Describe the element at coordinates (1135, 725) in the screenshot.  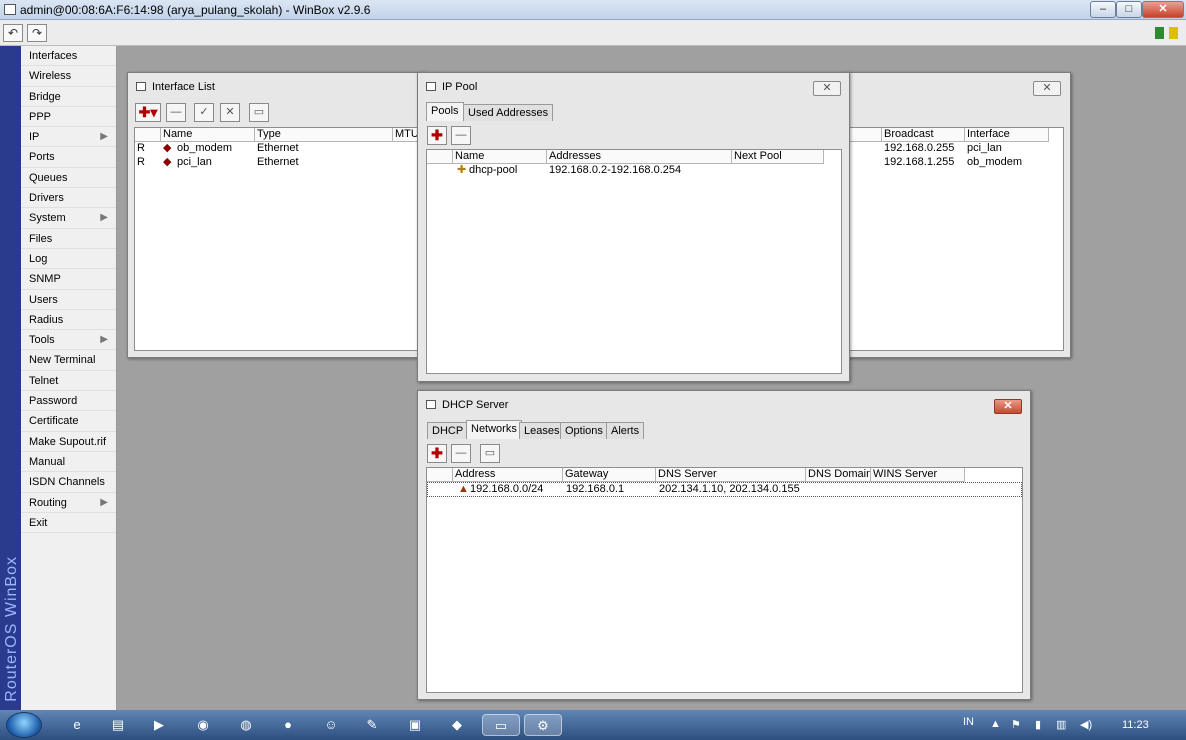
I see `clock: 11:23` at that location.